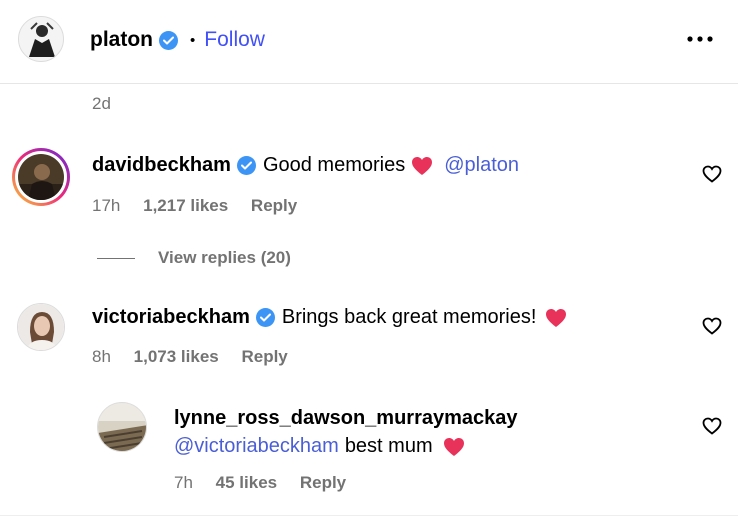 The image size is (738, 527). Describe the element at coordinates (409, 317) in the screenshot. I see `comment-text: Brings back great memories!` at that location.